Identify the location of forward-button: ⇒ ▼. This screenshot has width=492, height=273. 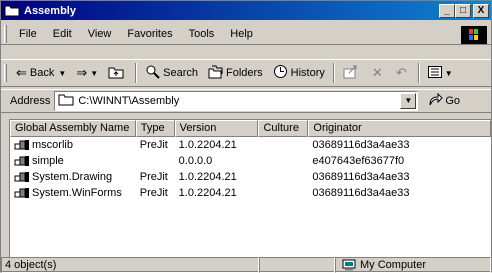
(87, 73).